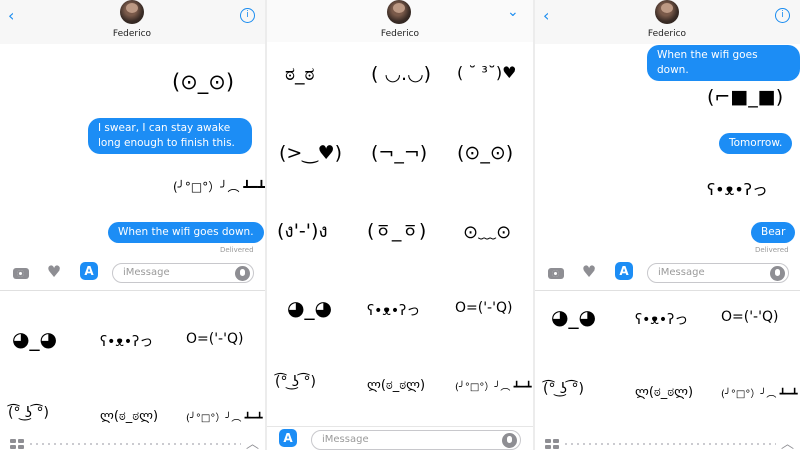 This screenshot has height=450, width=800. Describe the element at coordinates (203, 82) in the screenshot. I see `message-emote: (⊙_⊙)` at that location.